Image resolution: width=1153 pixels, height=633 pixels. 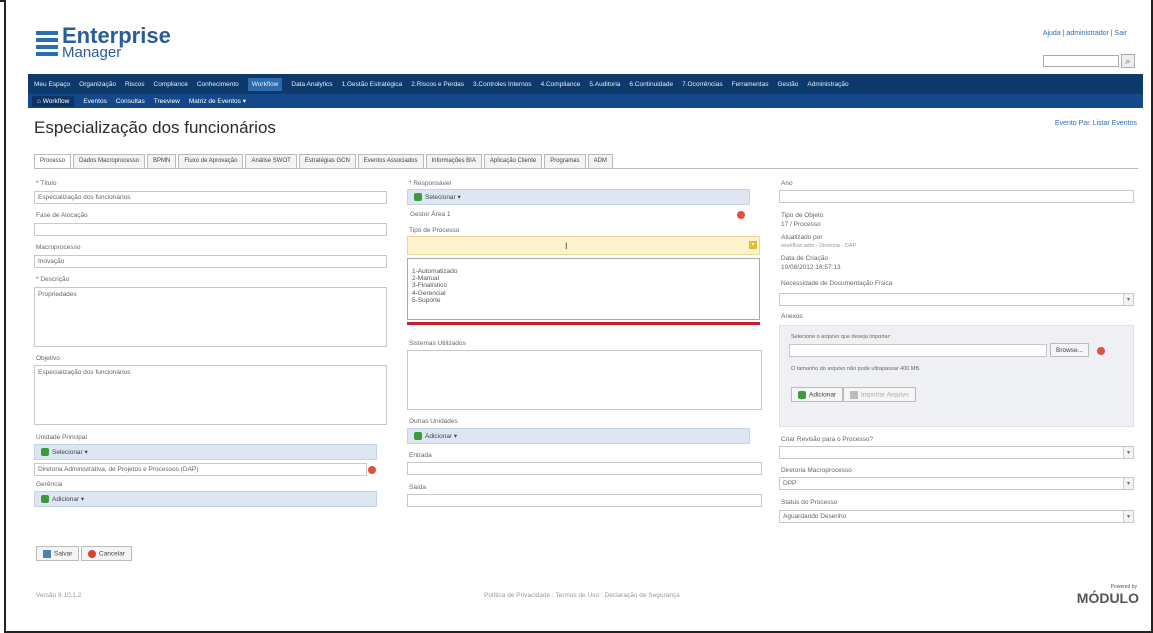 I want to click on text-cursor-icon: I, so click(x=566, y=246).